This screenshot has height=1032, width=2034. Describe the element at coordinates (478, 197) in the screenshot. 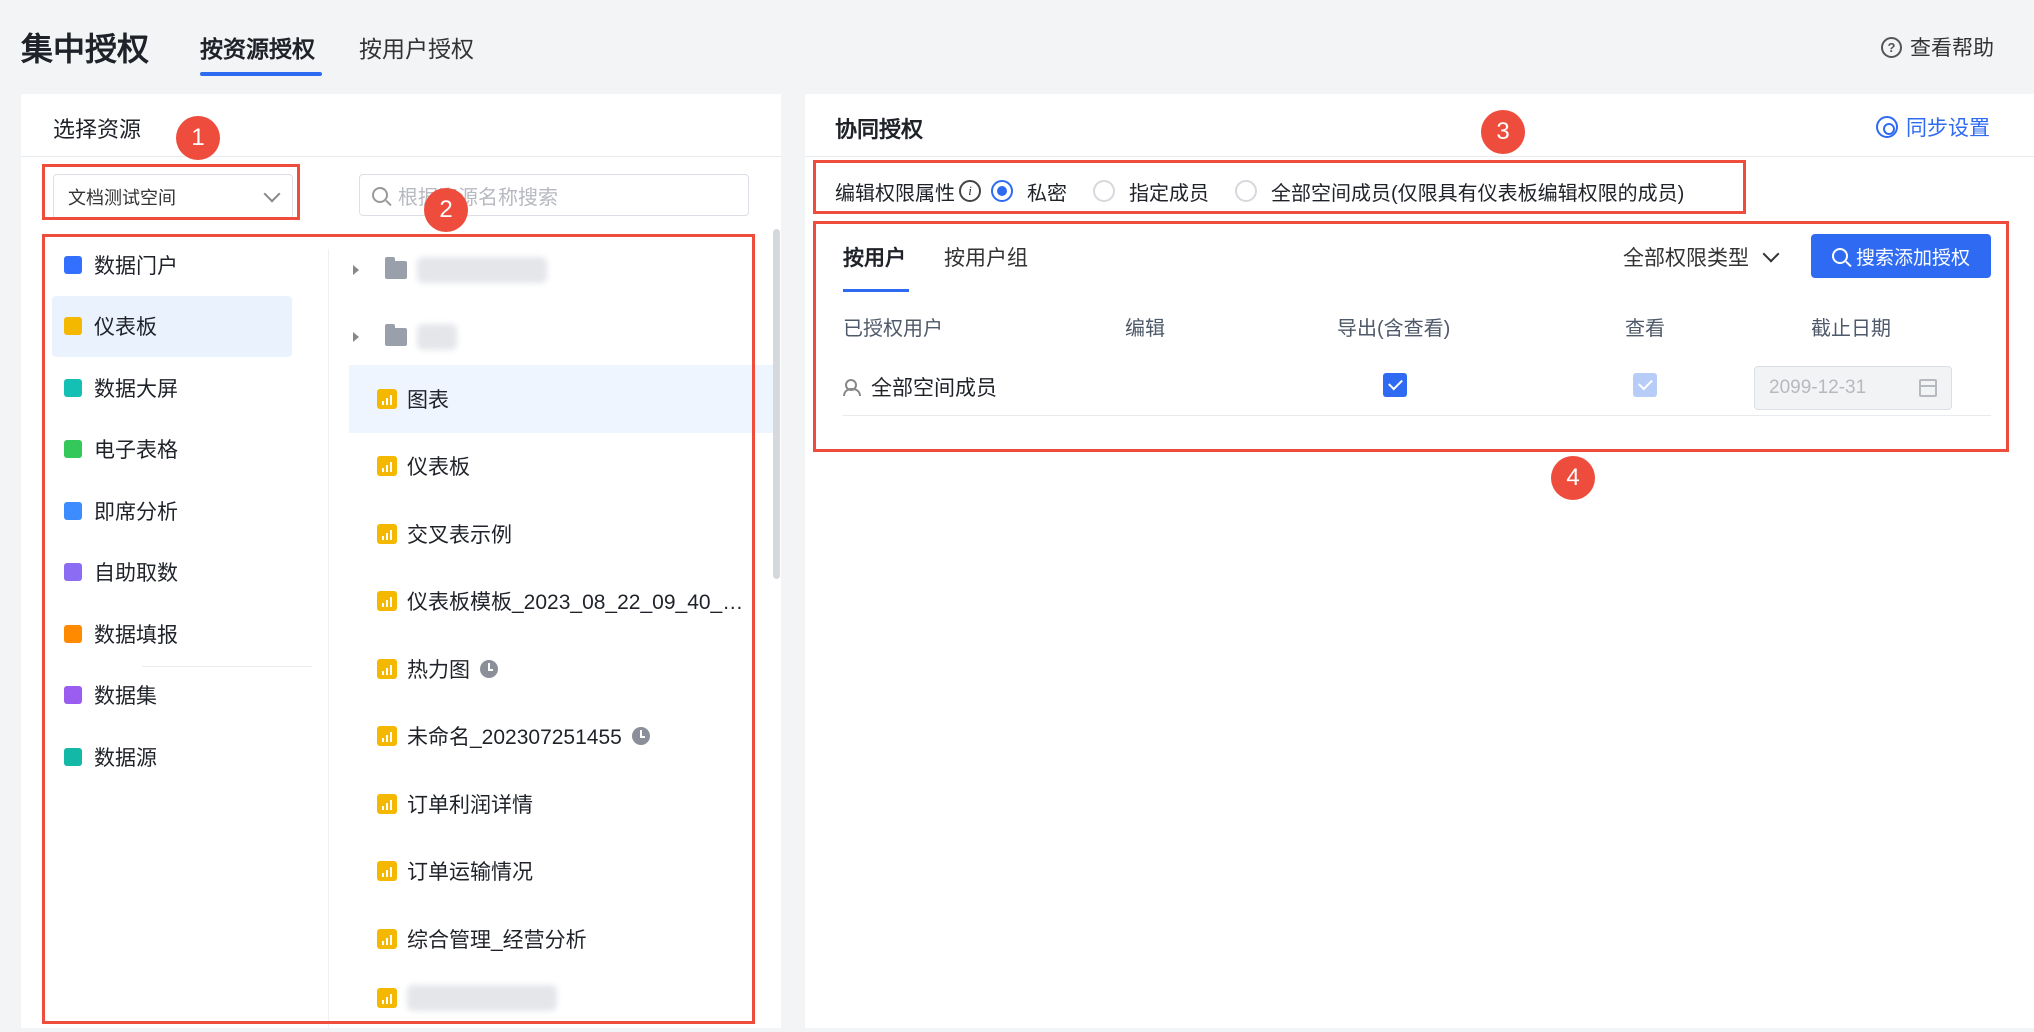

I see `search-placeholder: 根据资源名称搜索` at that location.